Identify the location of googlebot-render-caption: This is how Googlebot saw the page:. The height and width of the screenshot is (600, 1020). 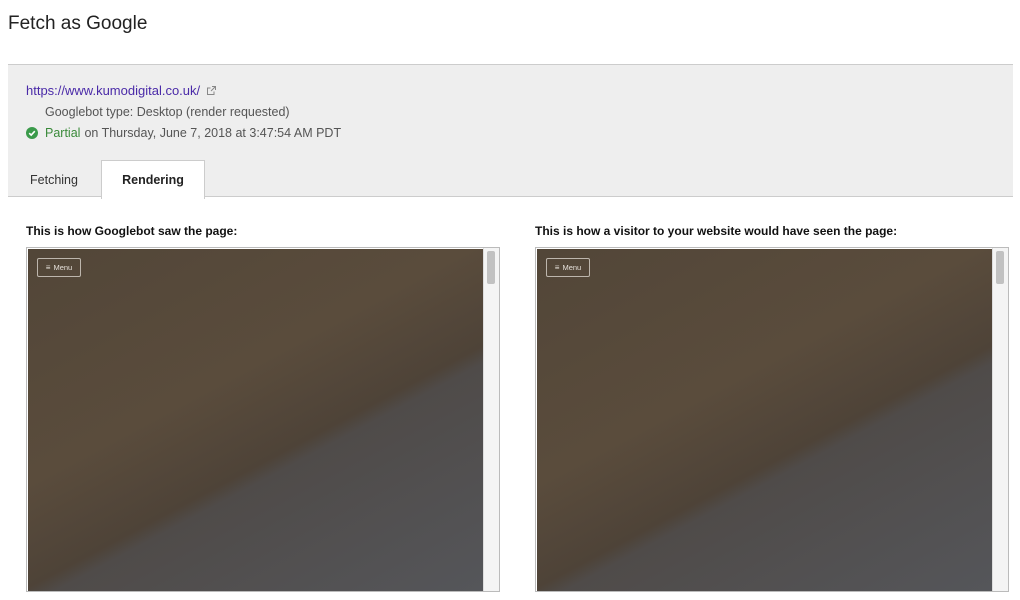
(131, 231).